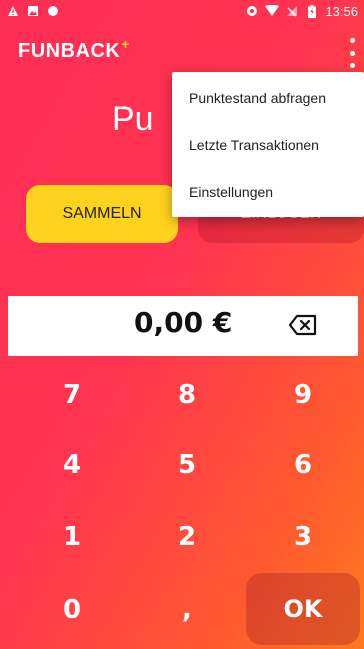  Describe the element at coordinates (72, 465) in the screenshot. I see `key-4: 4` at that location.